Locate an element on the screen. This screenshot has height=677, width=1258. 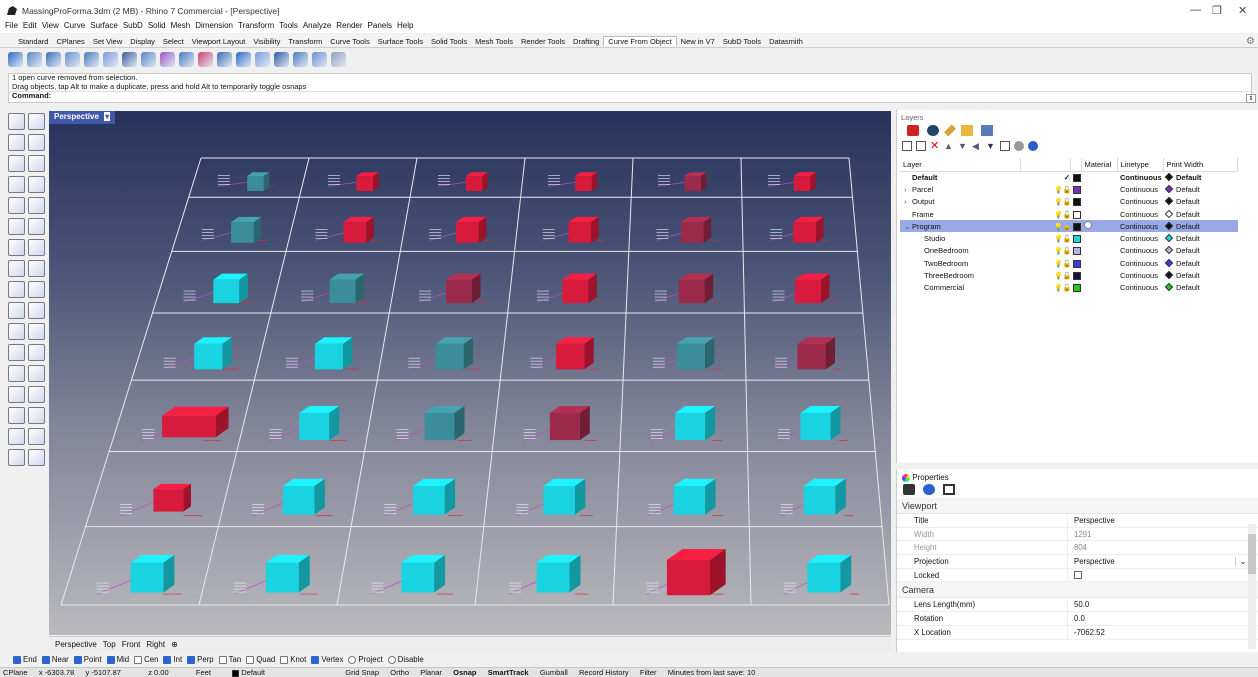
subd-icon is located at coordinates (281, 59).